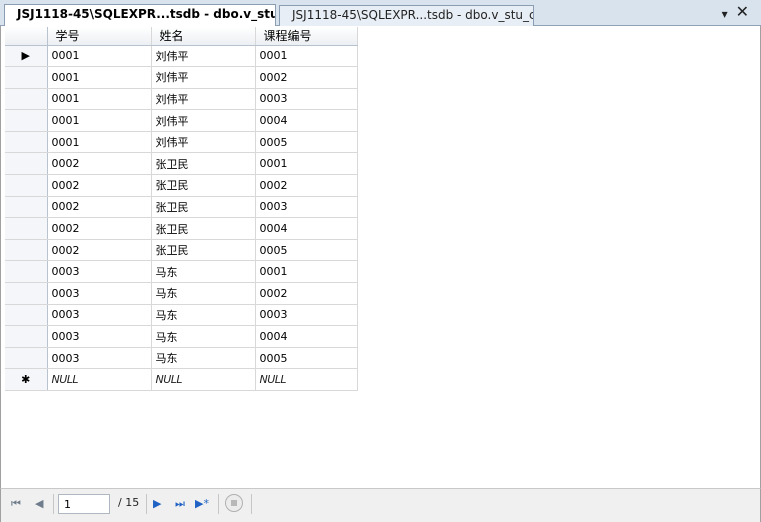 This screenshot has height=522, width=761. I want to click on row-selector: ▶, so click(26, 56).